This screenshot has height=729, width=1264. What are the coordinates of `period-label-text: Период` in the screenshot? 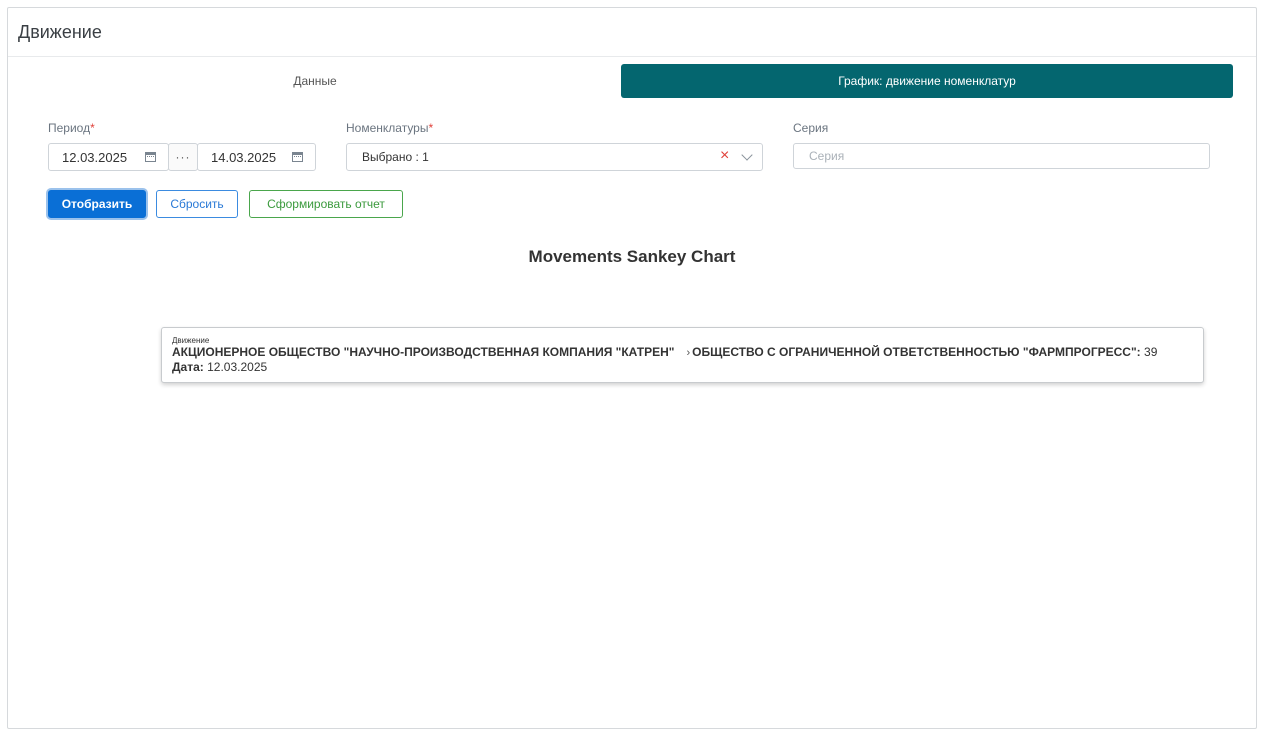 It's located at (69, 128).